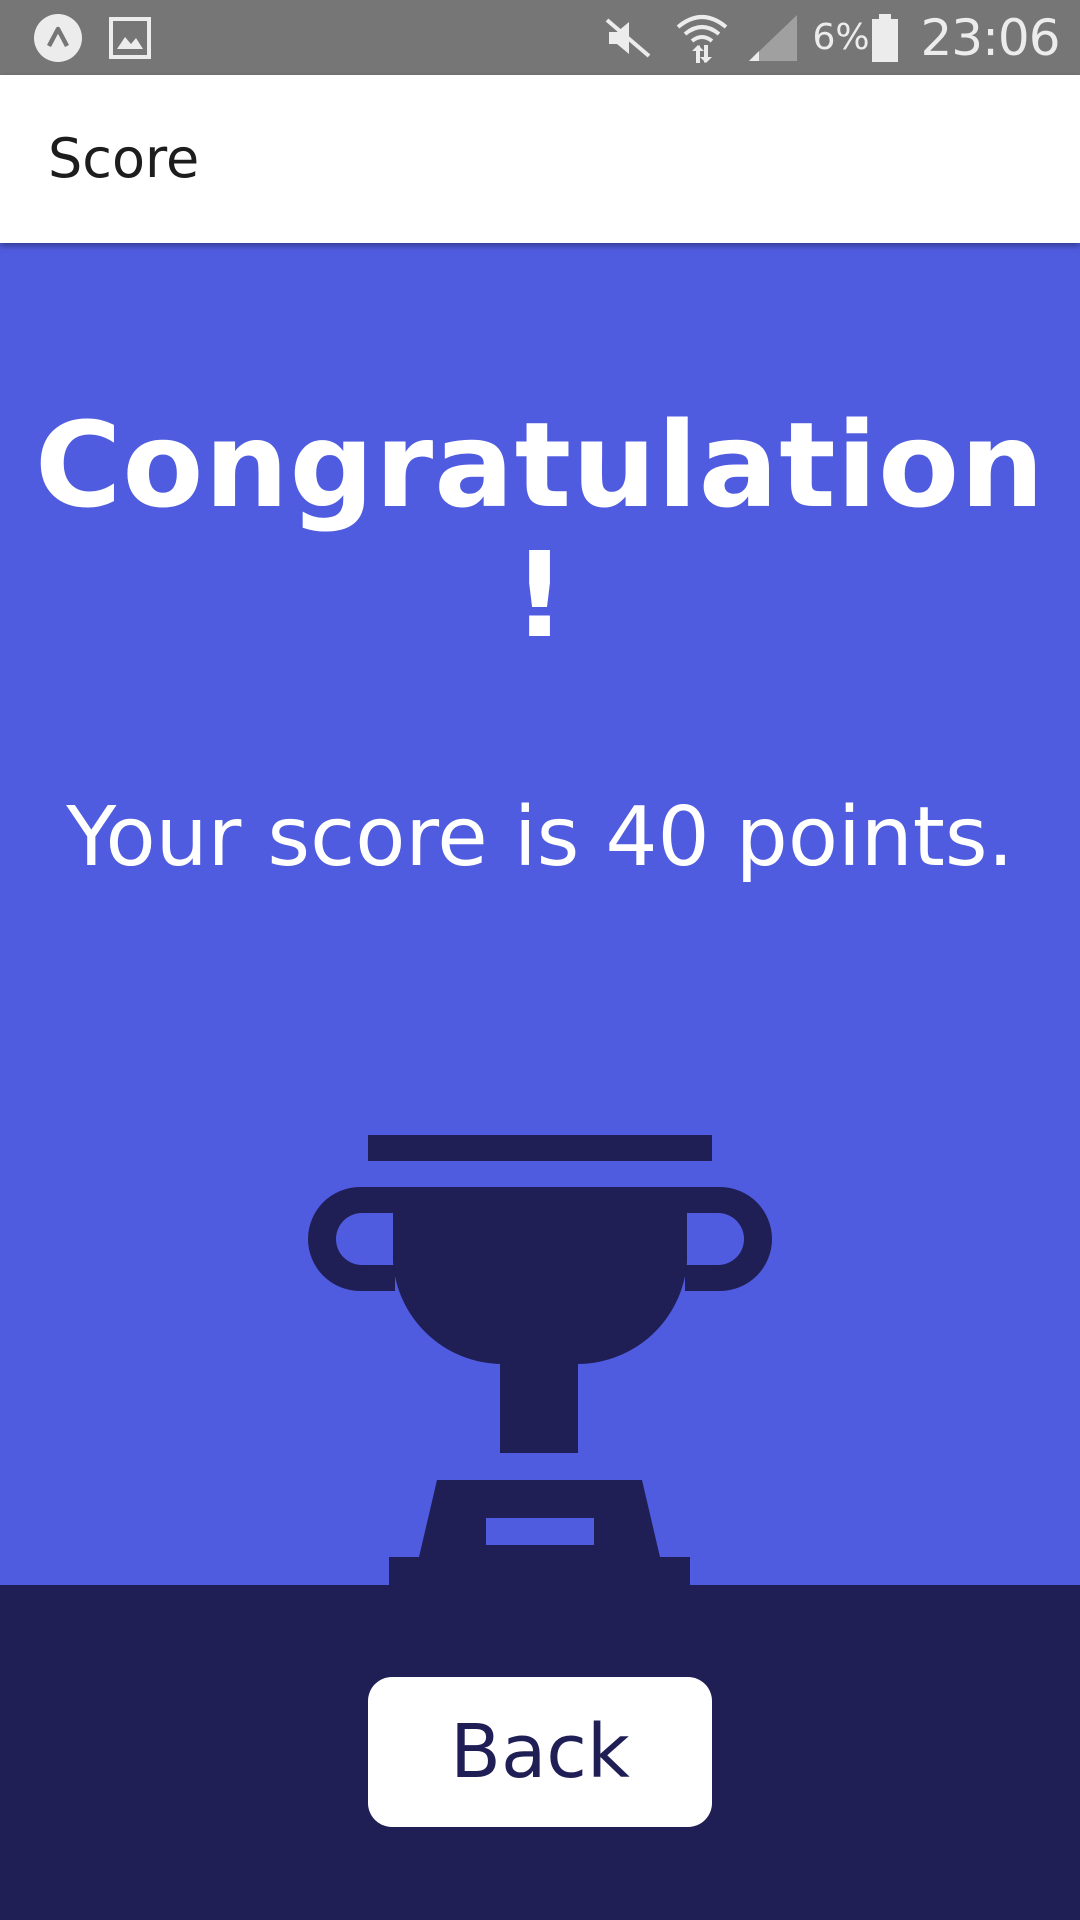  Describe the element at coordinates (124, 158) in the screenshot. I see `page-title: Score` at that location.